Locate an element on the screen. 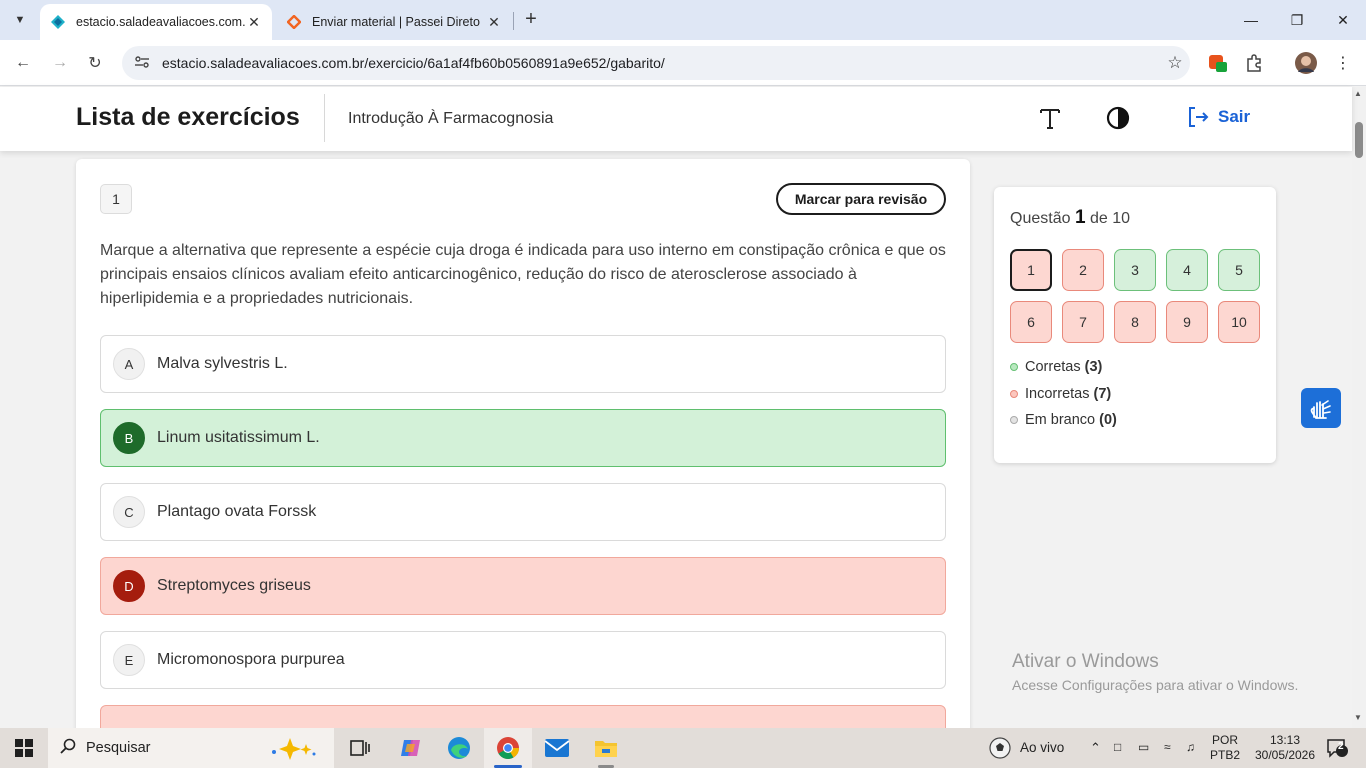  legend-label: Corretas is located at coordinates (1053, 367).